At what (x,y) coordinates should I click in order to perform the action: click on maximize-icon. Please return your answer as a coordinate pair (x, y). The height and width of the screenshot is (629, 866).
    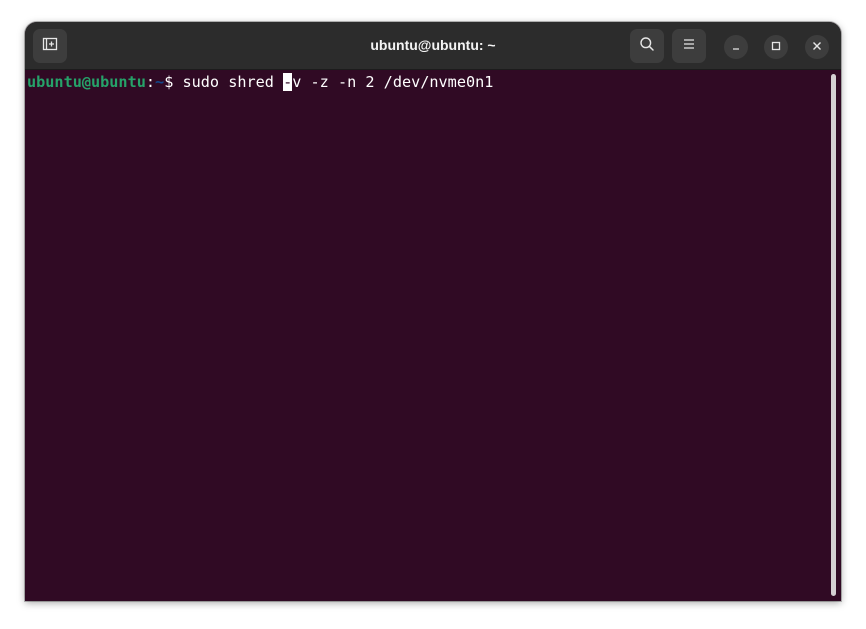
    Looking at the image, I should click on (776, 47).